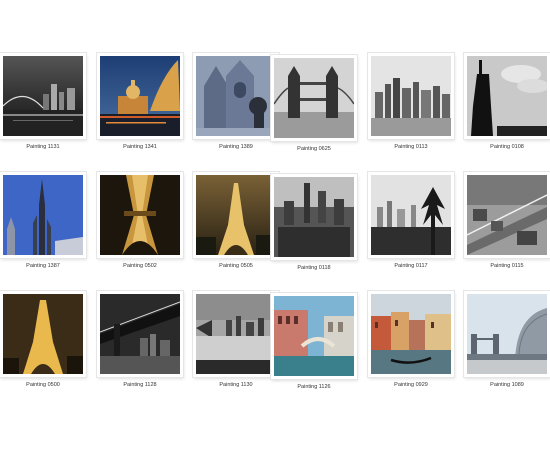 The image size is (550, 450). What do you see at coordinates (411, 266) in the screenshot?
I see `caption-painting-0117: Painting 0117` at bounding box center [411, 266].